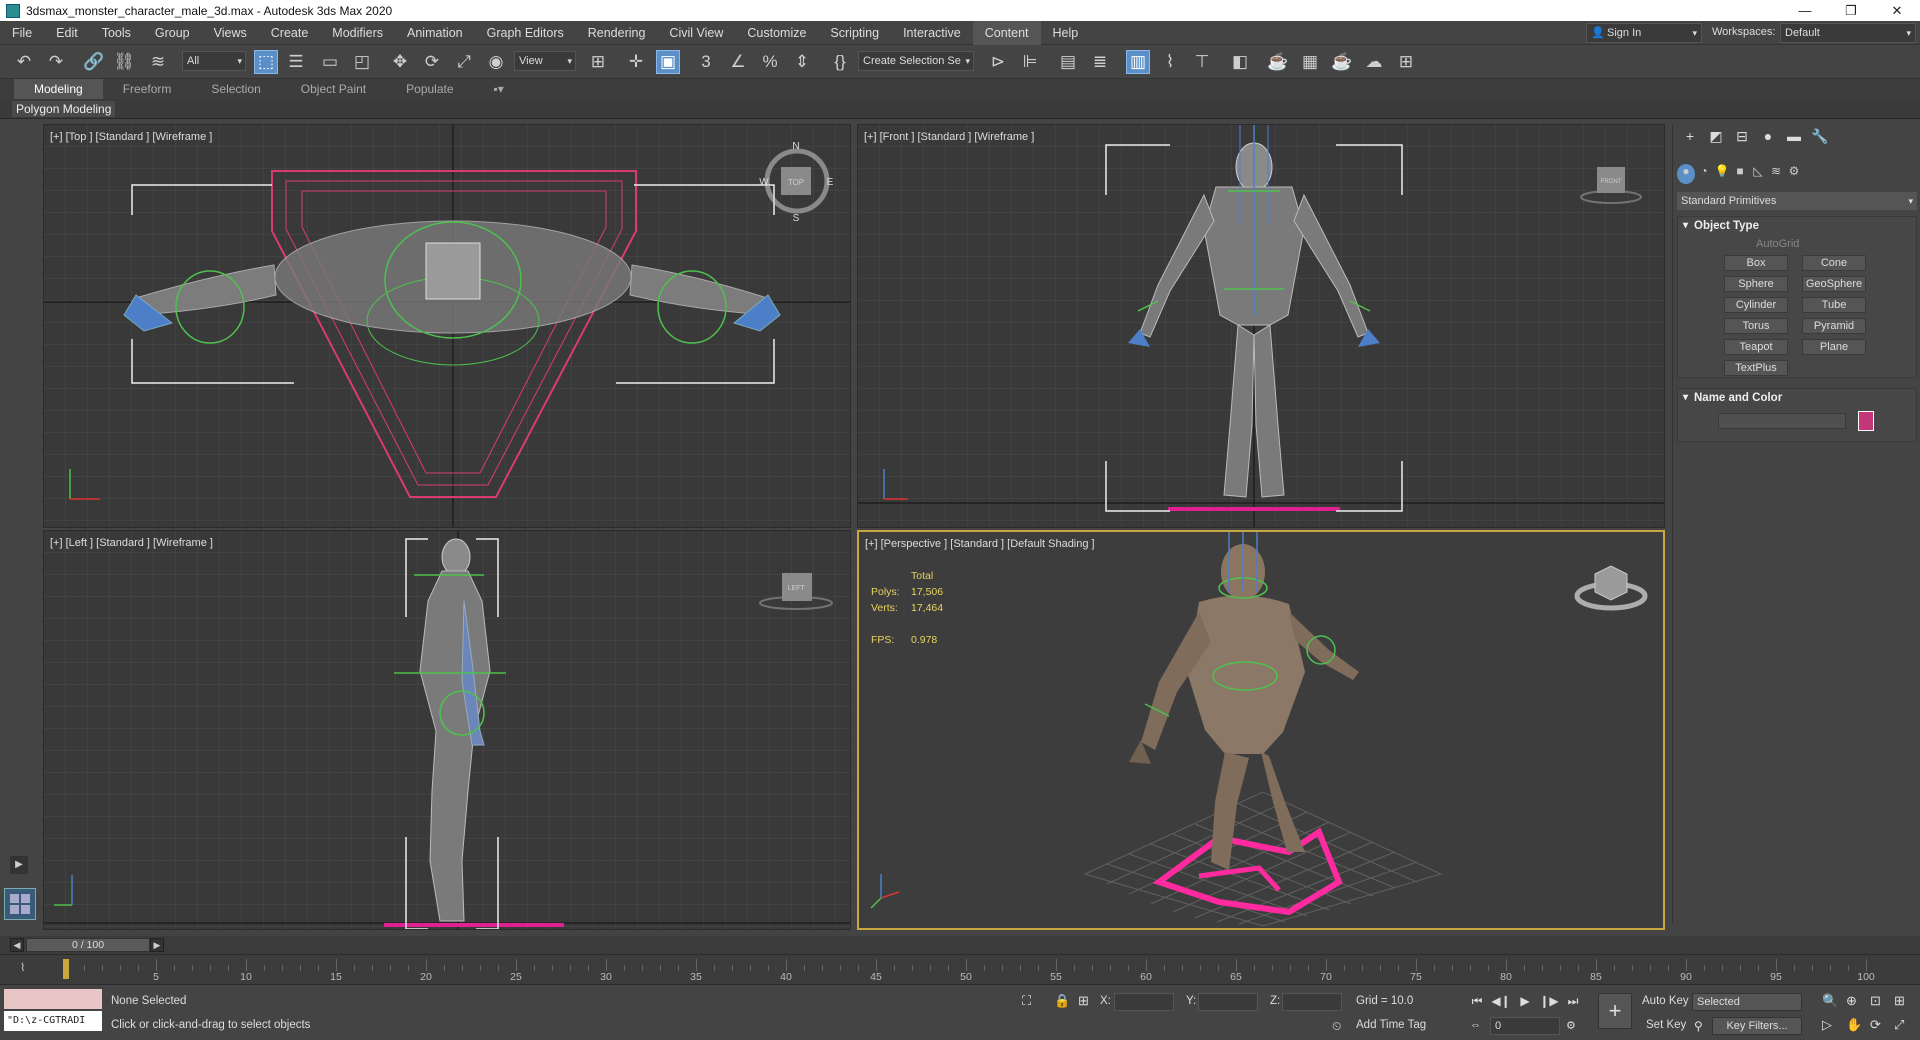  I want to click on orbit-icon: ⟳, so click(1875, 1025).